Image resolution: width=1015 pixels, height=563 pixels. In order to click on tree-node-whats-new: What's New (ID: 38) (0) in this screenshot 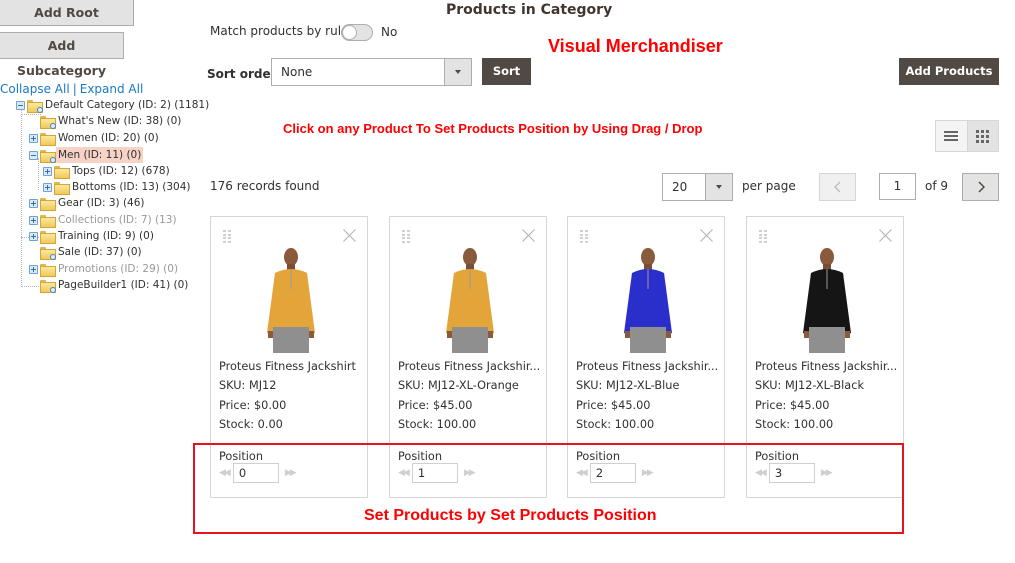, I will do `click(111, 121)`.